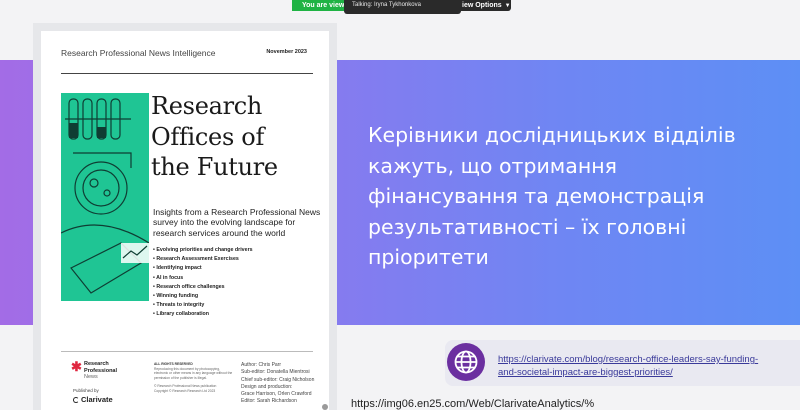 Image resolution: width=800 pixels, height=410 pixels. Describe the element at coordinates (208, 136) in the screenshot. I see `report-title-line: Offices of` at that location.